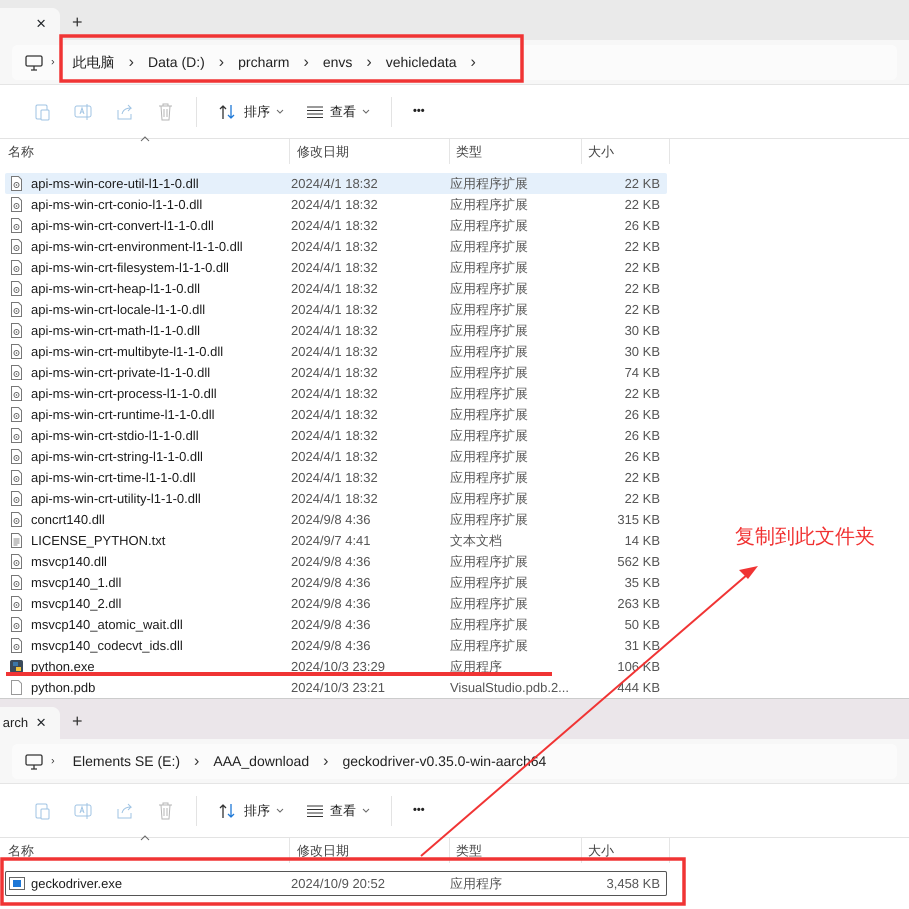  Describe the element at coordinates (30, 24) in the screenshot. I see `tab: ×` at that location.